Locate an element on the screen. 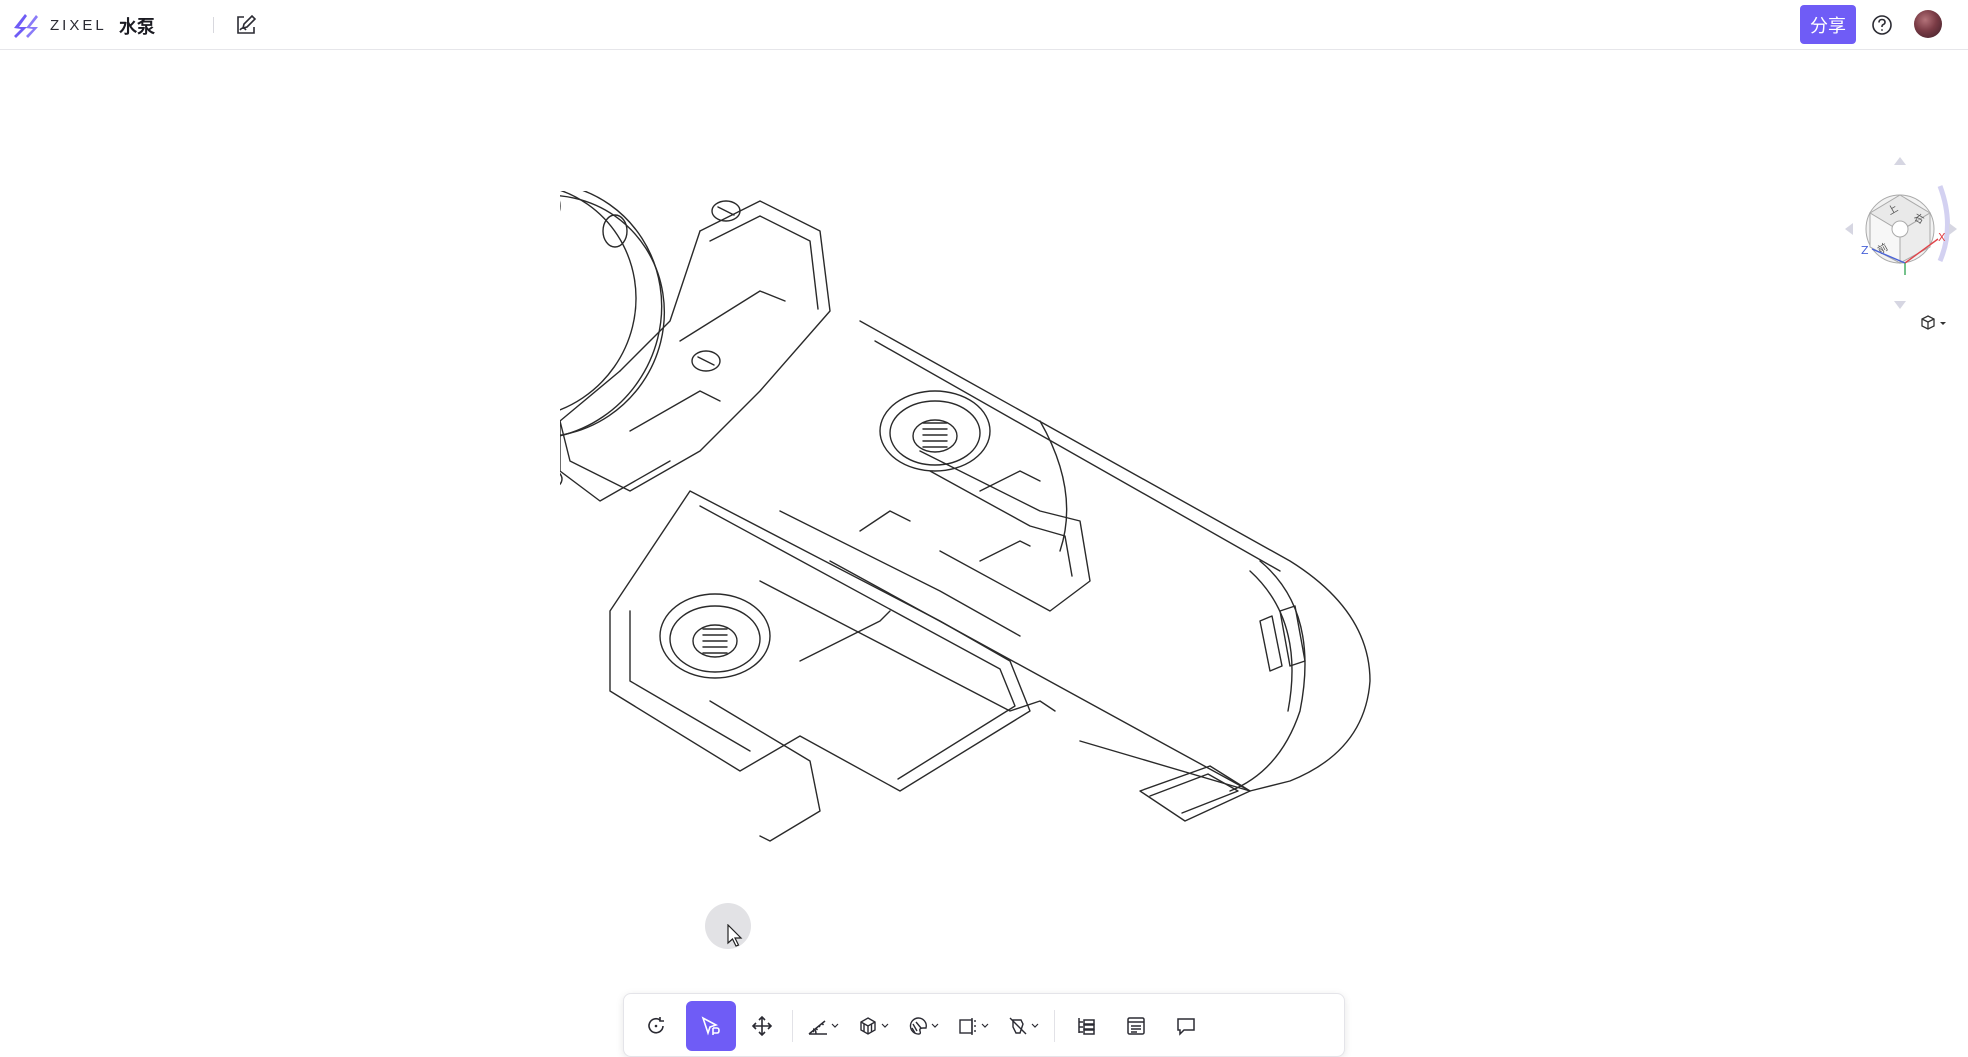 This screenshot has width=1968, height=1057. section-button is located at coordinates (973, 1026).